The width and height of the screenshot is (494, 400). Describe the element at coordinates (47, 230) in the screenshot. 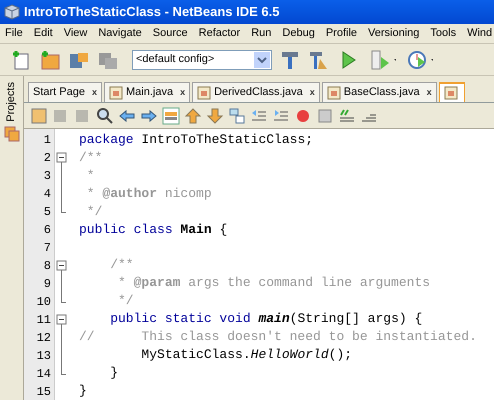

I see `line-number: 6` at that location.